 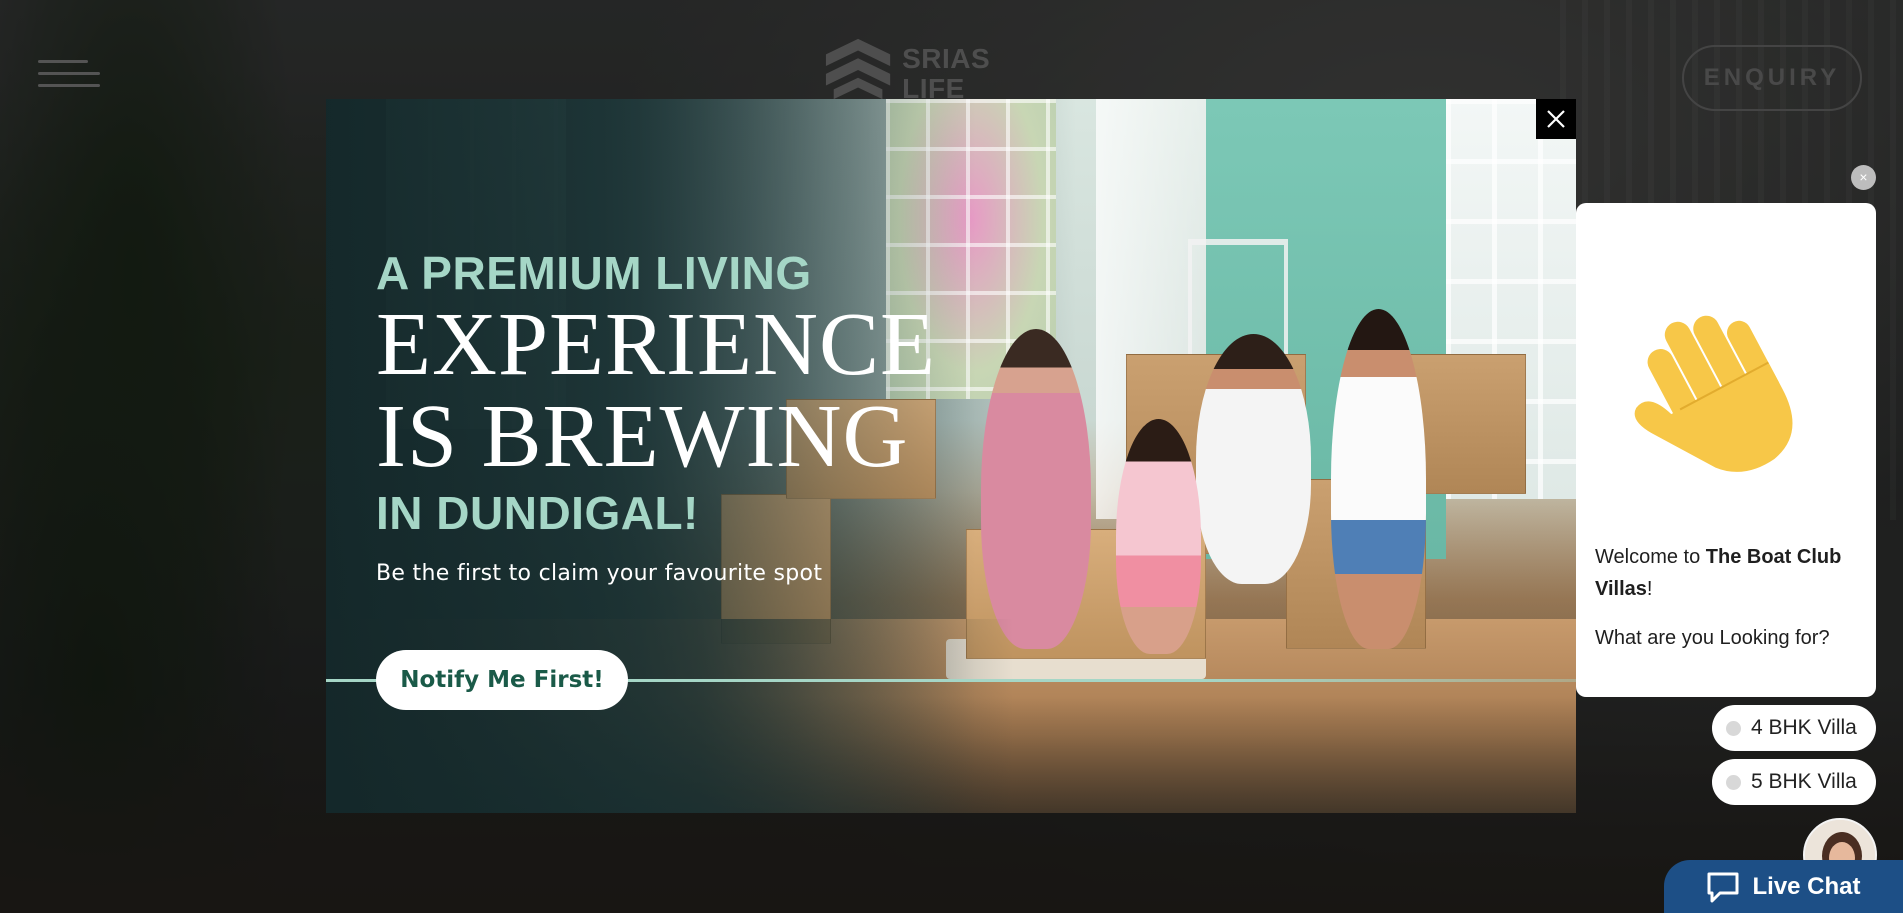 What do you see at coordinates (1804, 781) in the screenshot?
I see `chat-option-label: 5 BHK Villa` at bounding box center [1804, 781].